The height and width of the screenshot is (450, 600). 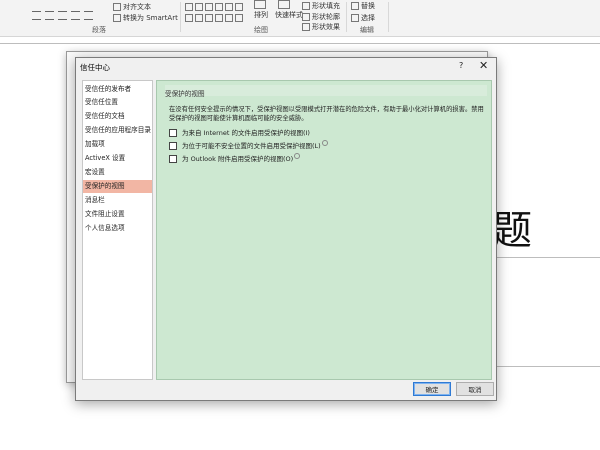 What do you see at coordinates (62, 15) in the screenshot?
I see `align-right-icon` at bounding box center [62, 15].